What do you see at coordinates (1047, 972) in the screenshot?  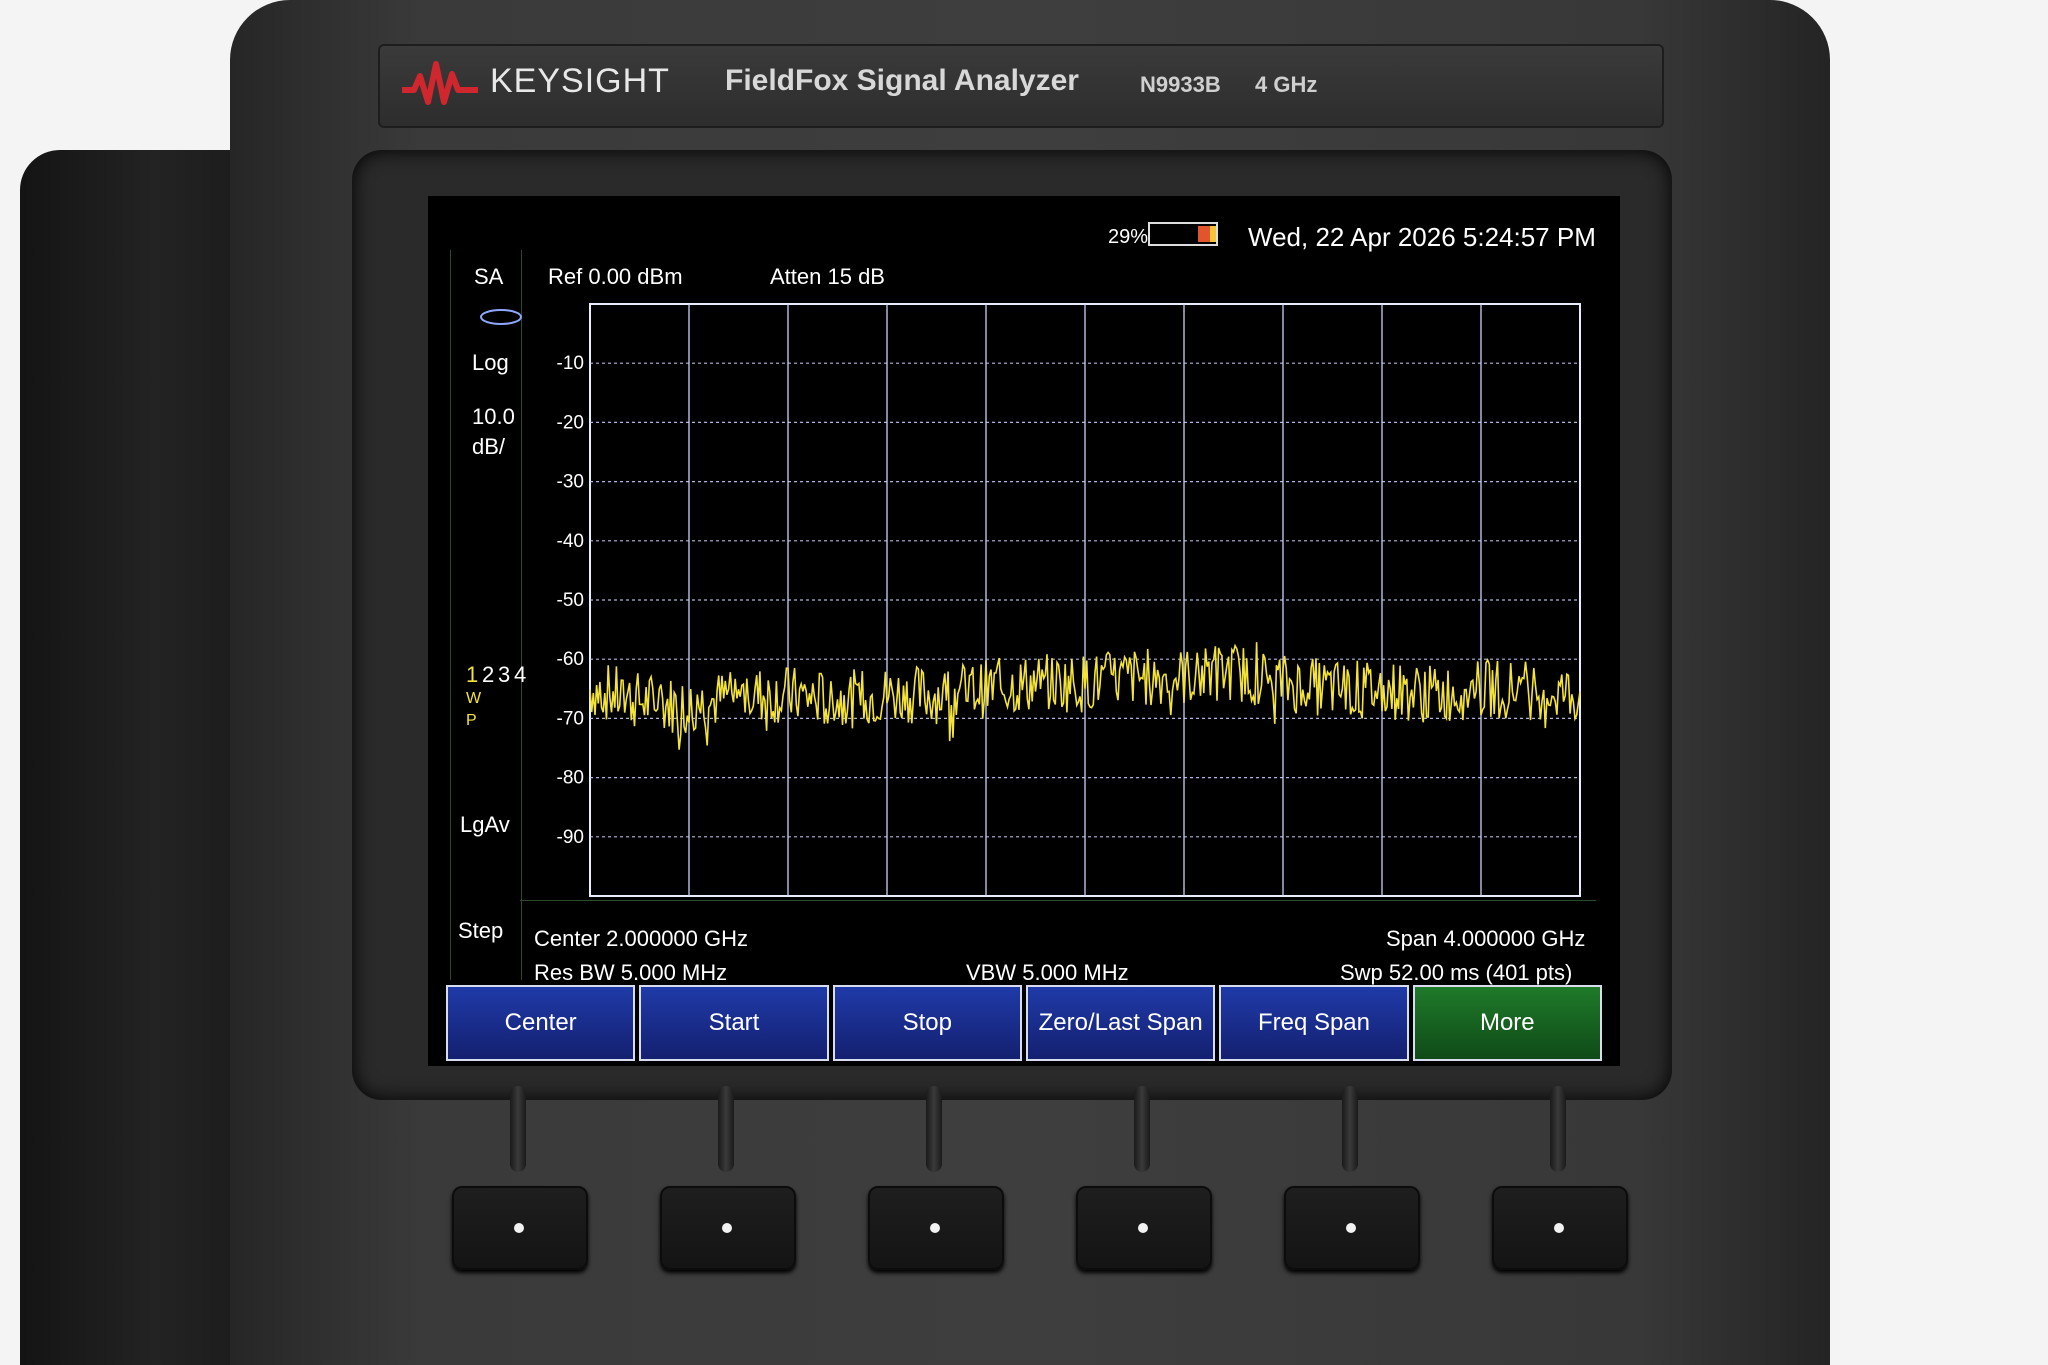 I see `video-bandwidth: VBW 5.000 MHz` at bounding box center [1047, 972].